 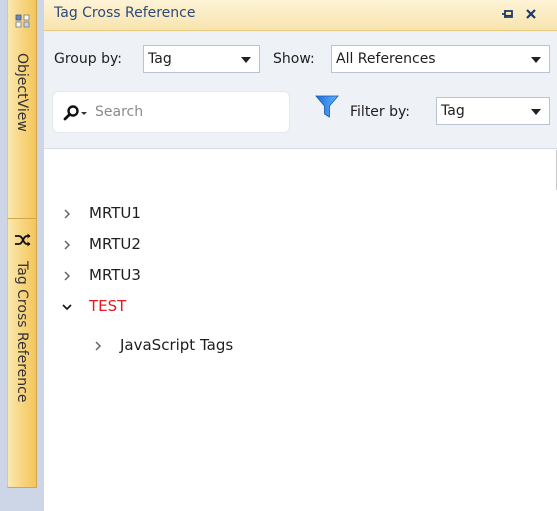 I want to click on filter-by-label: Filter by:, so click(x=380, y=112).